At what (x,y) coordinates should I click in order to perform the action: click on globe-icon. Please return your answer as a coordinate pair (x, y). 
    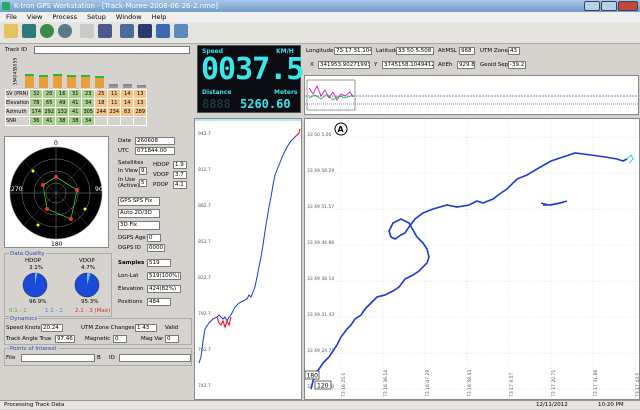
    Looking at the image, I should click on (47, 31).